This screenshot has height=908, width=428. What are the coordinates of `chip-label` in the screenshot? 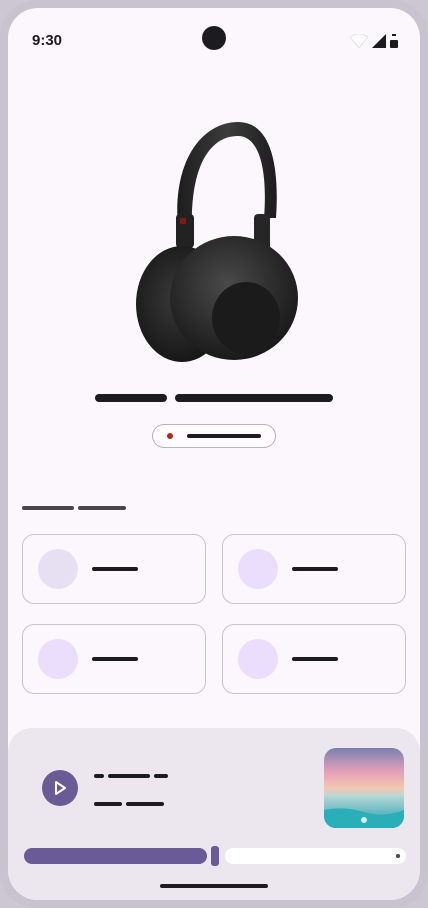 It's located at (224, 436).